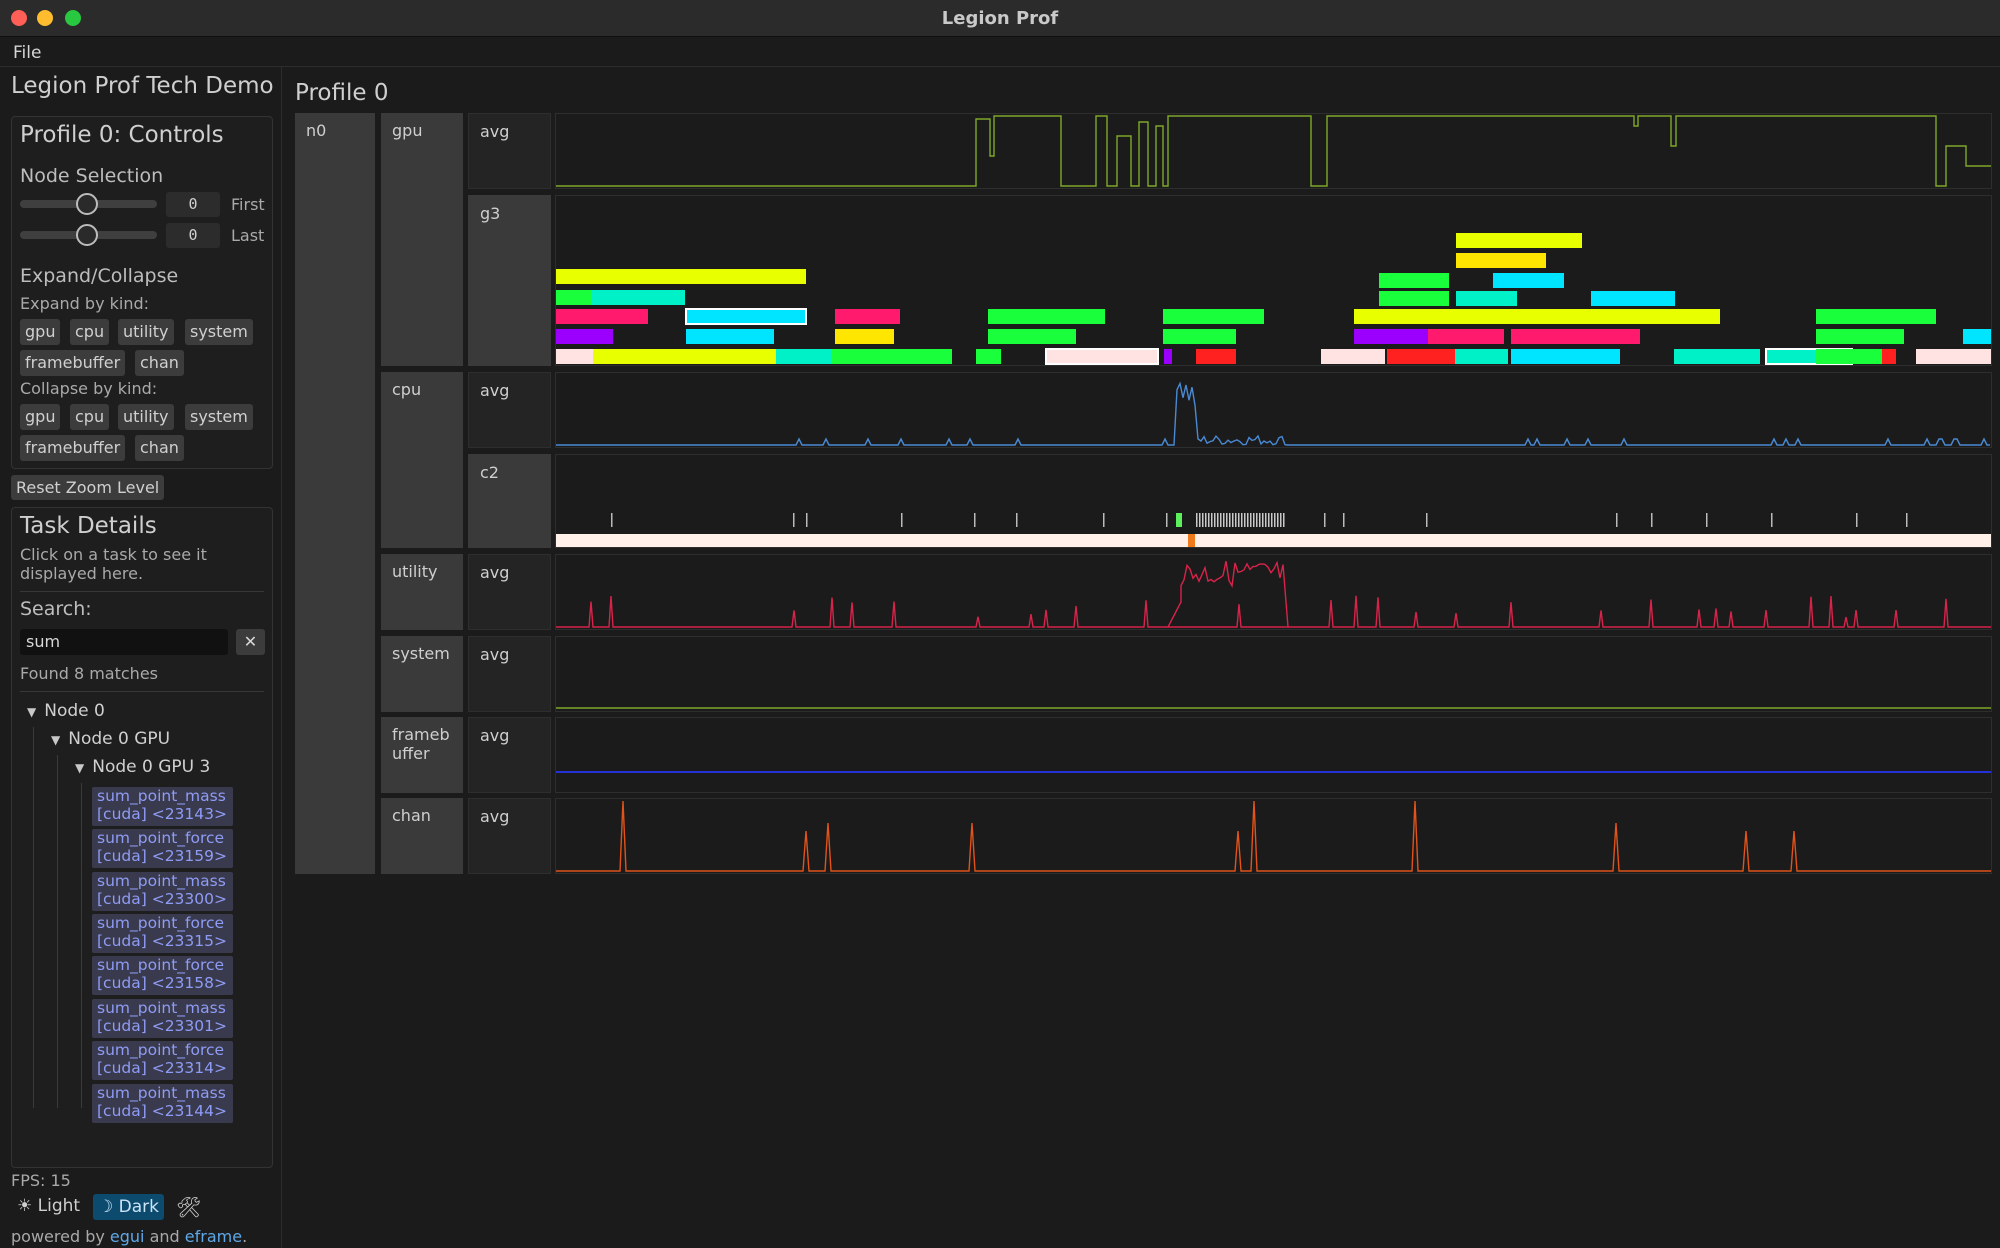 The height and width of the screenshot is (1248, 2000). What do you see at coordinates (162, 1060) in the screenshot?
I see `search-result-item: sum_point_force [cuda] <23314>` at bounding box center [162, 1060].